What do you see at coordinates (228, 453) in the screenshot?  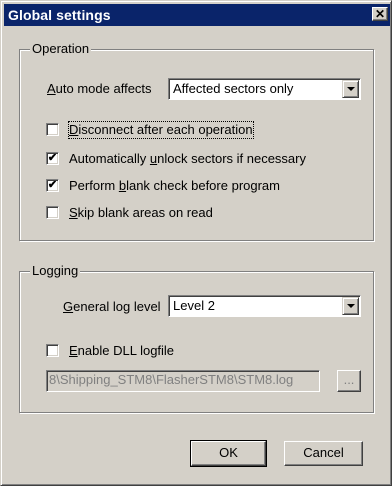 I see `ok-button: OK` at bounding box center [228, 453].